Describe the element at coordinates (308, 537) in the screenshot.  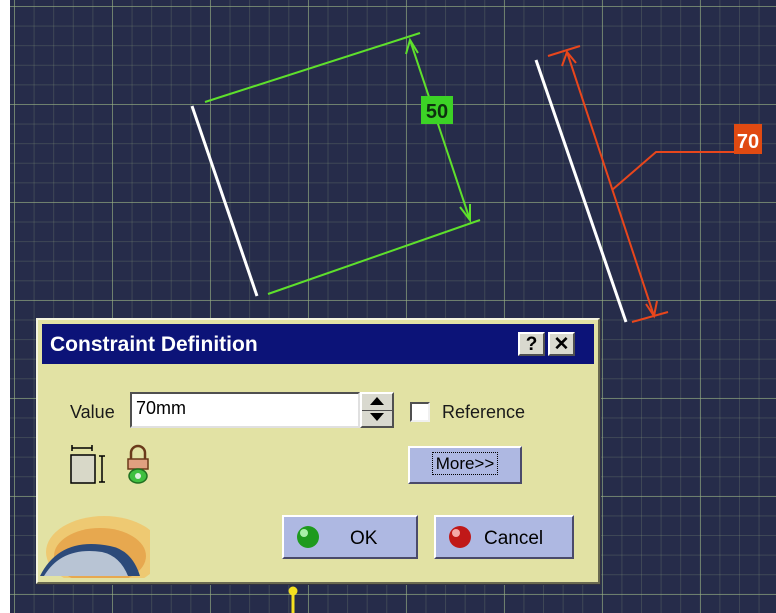
I see `green-ball-icon` at that location.